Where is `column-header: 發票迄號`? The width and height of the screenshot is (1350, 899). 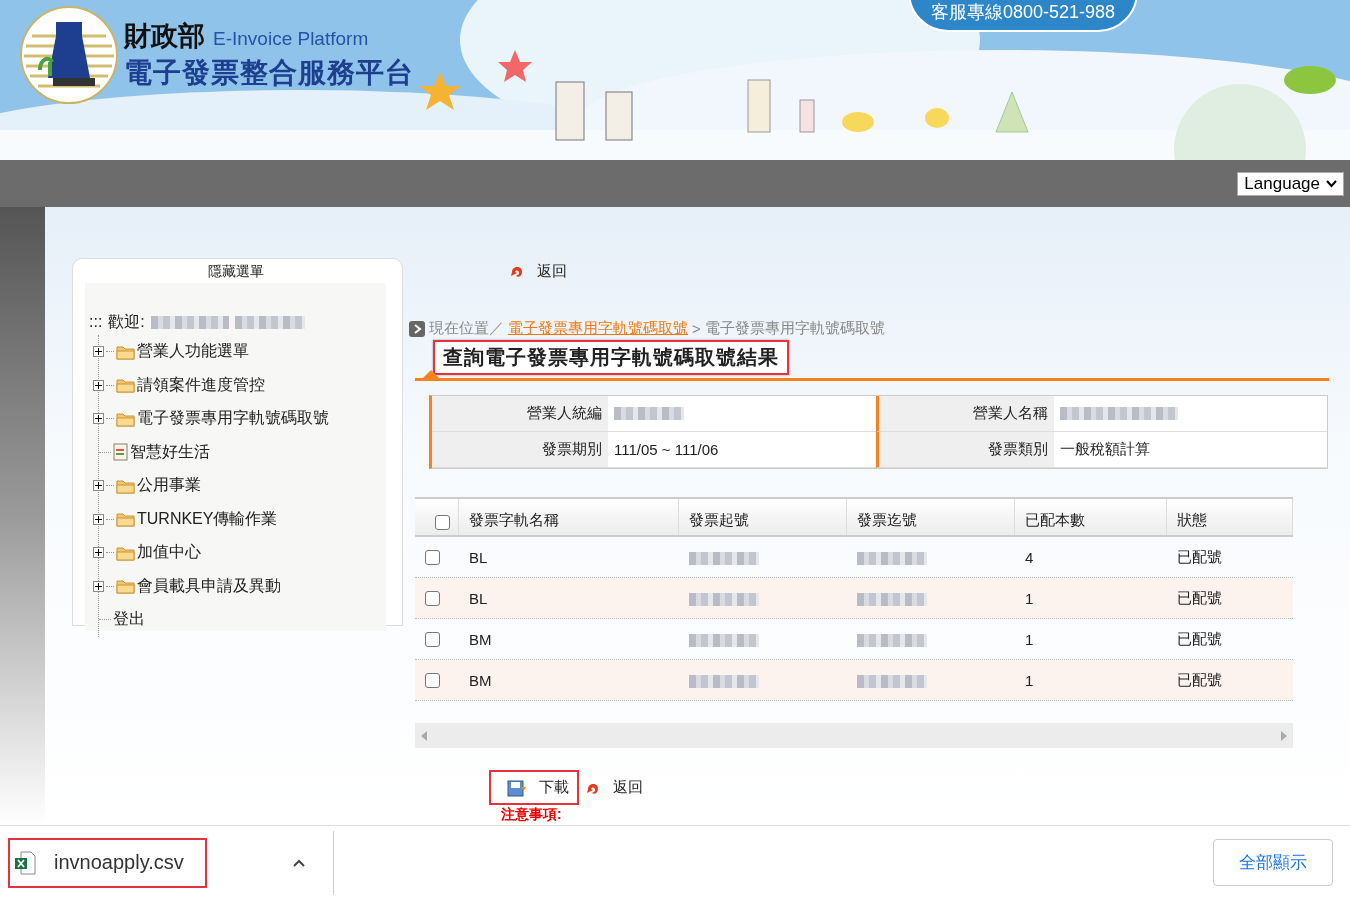 column-header: 發票迄號 is located at coordinates (931, 517).